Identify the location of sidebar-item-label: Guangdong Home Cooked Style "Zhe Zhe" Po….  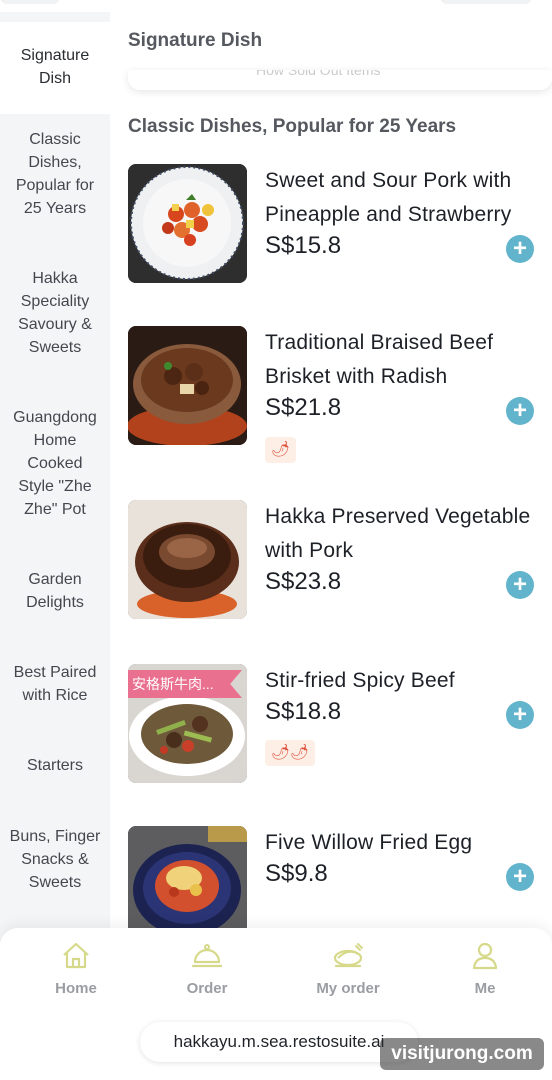
(55, 463).